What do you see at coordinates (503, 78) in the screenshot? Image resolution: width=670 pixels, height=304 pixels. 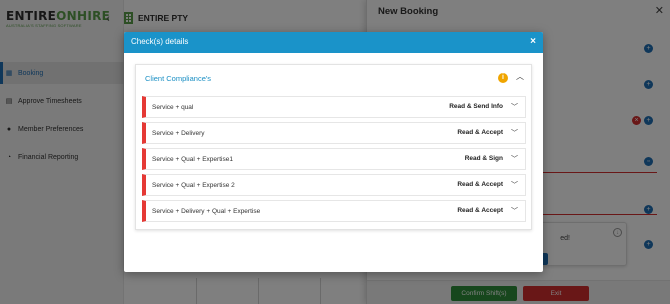 I see `info-icon: i` at bounding box center [503, 78].